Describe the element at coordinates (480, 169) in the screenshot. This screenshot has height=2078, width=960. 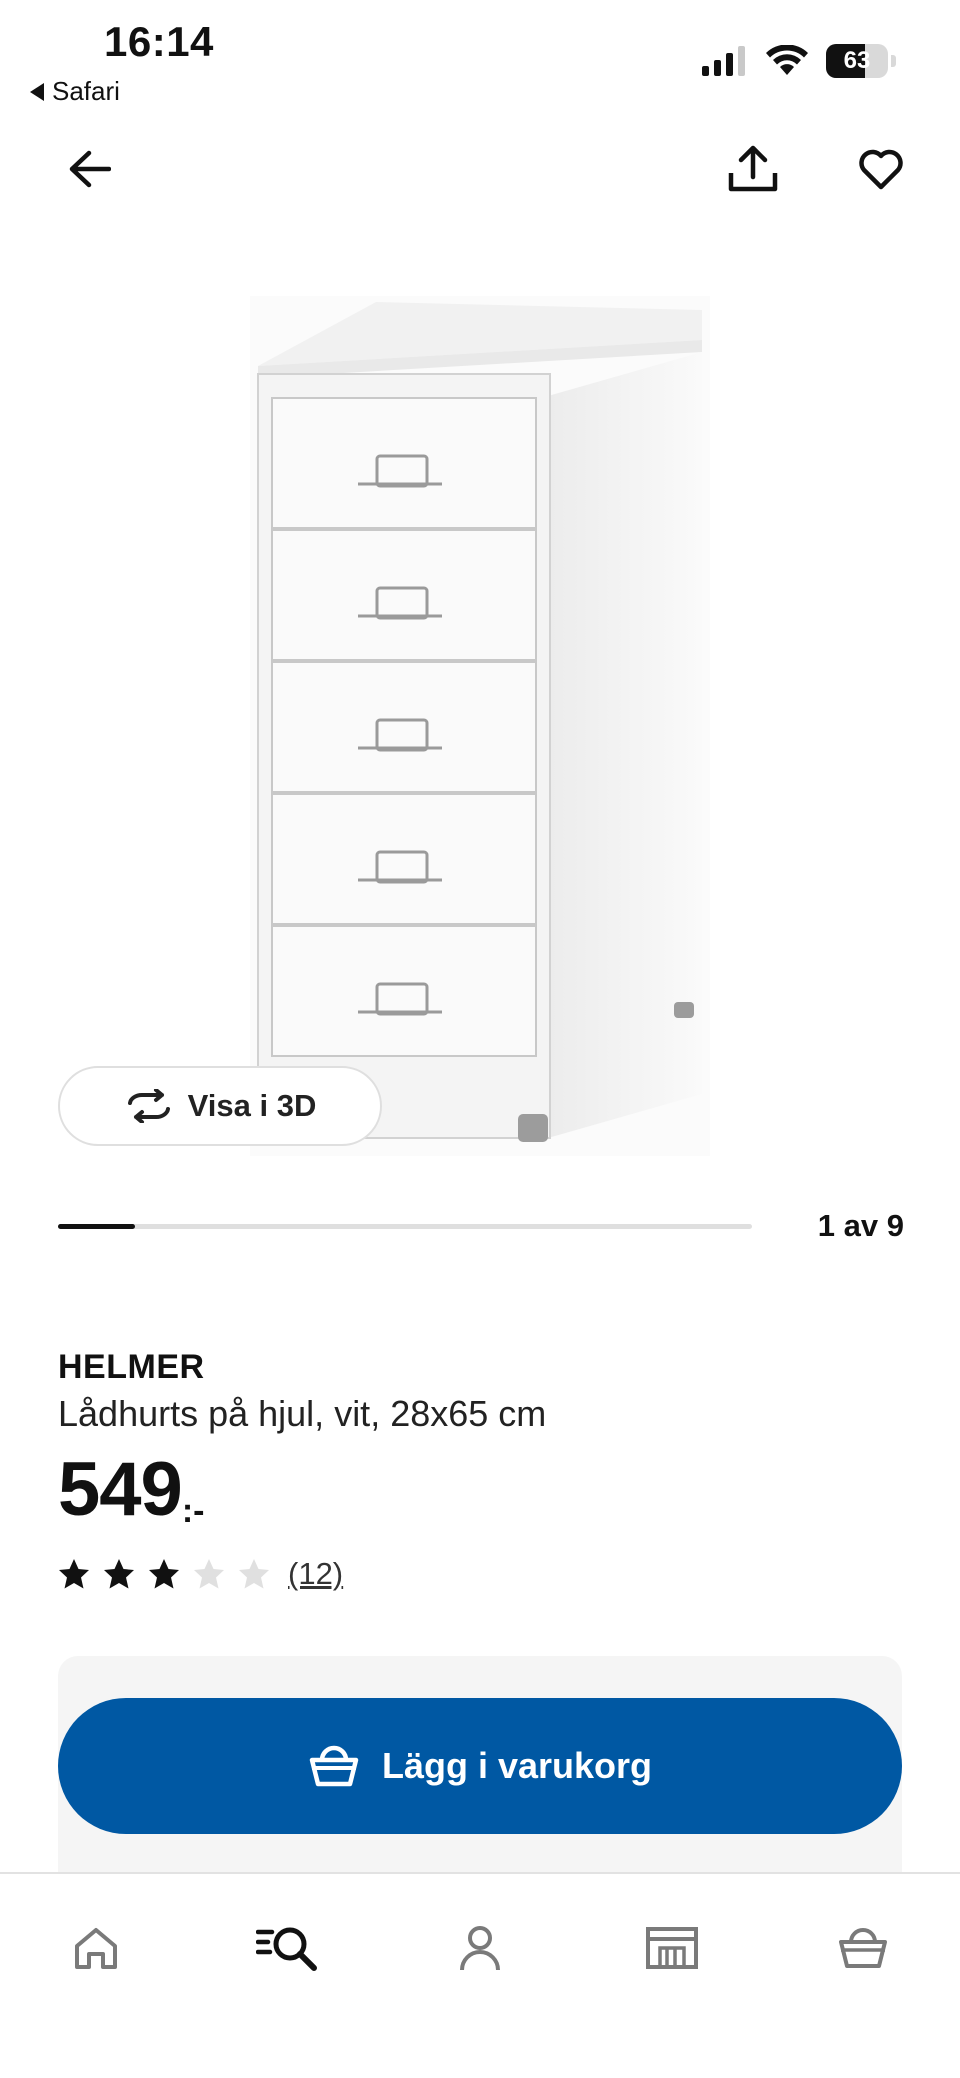
I see `product-nav` at that location.